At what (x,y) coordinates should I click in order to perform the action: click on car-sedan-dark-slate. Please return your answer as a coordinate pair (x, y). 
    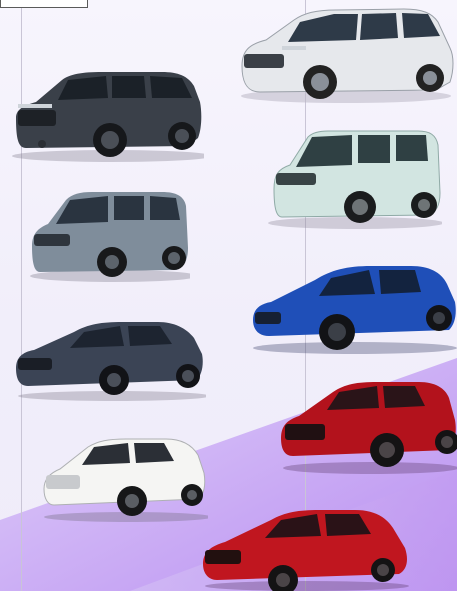
    Looking at the image, I should click on (110, 360).